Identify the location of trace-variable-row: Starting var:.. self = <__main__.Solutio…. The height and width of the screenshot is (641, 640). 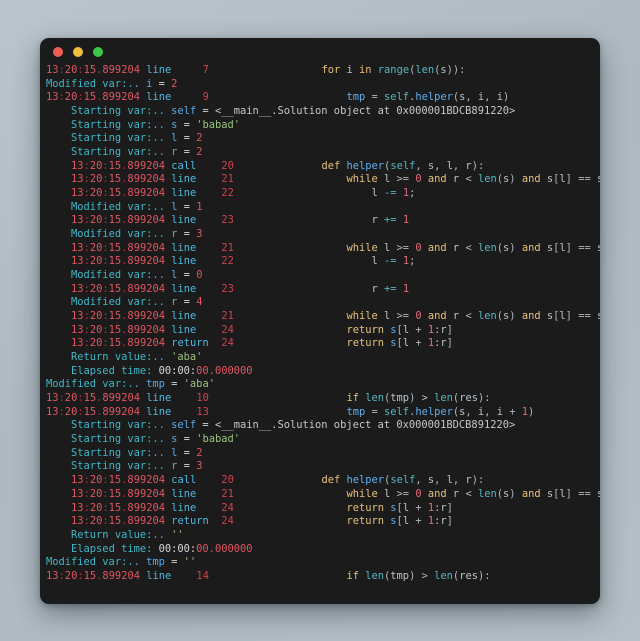
(320, 112).